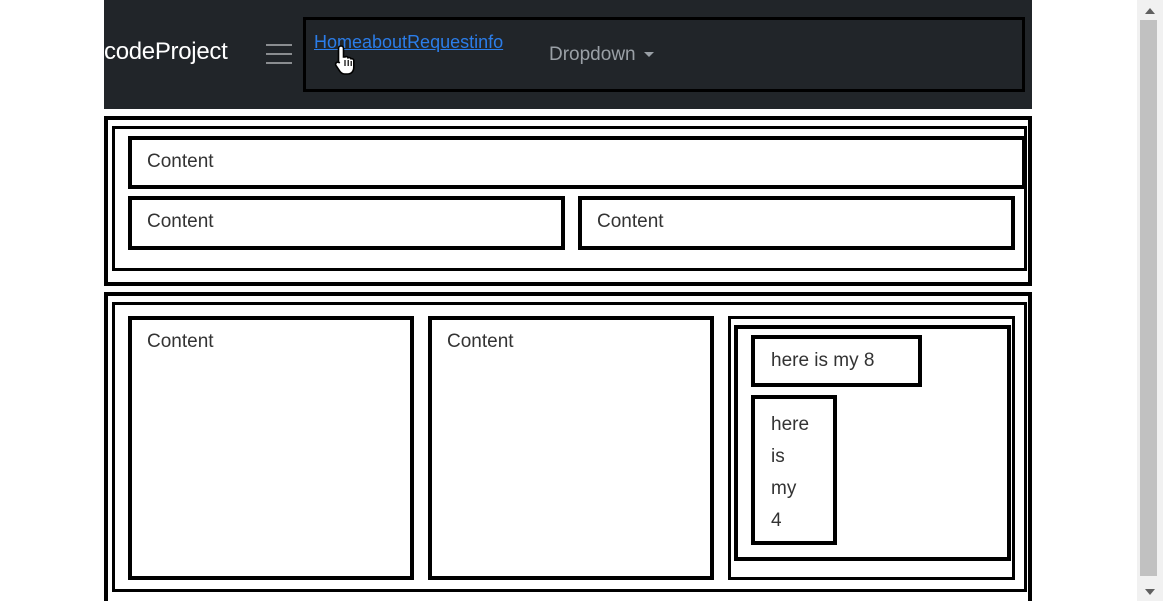 The image size is (1163, 601). I want to click on nested-4-word: 4, so click(776, 520).